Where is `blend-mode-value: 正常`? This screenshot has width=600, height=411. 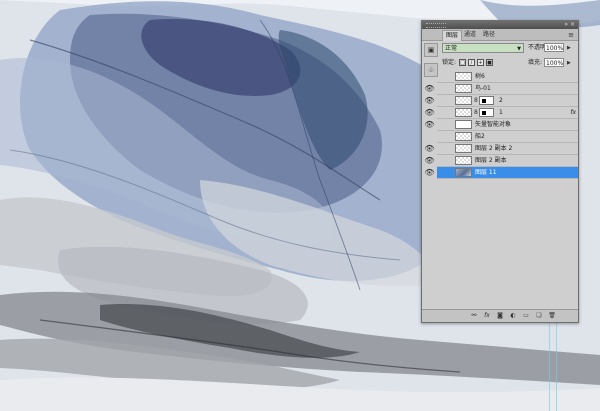 blend-mode-value: 正常 is located at coordinates (451, 48).